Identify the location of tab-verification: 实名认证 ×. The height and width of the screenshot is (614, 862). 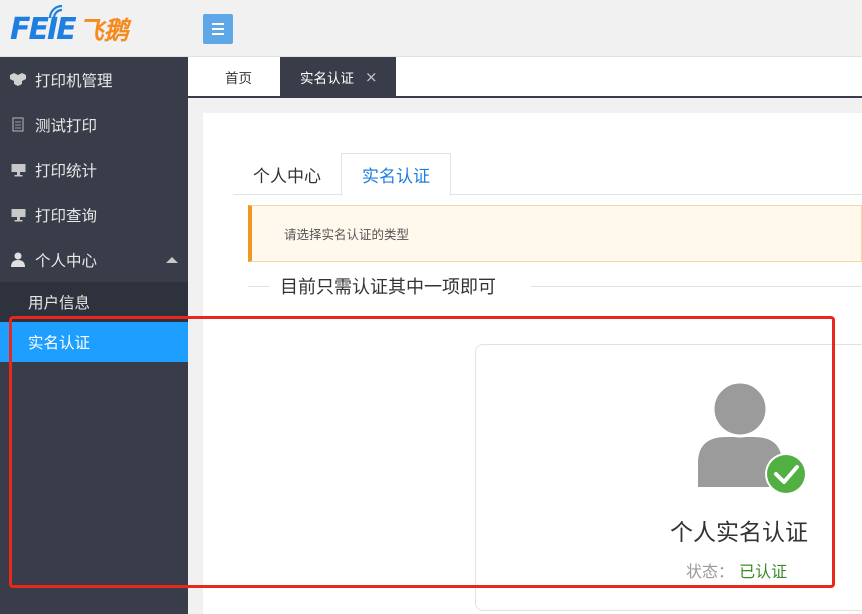
(338, 76).